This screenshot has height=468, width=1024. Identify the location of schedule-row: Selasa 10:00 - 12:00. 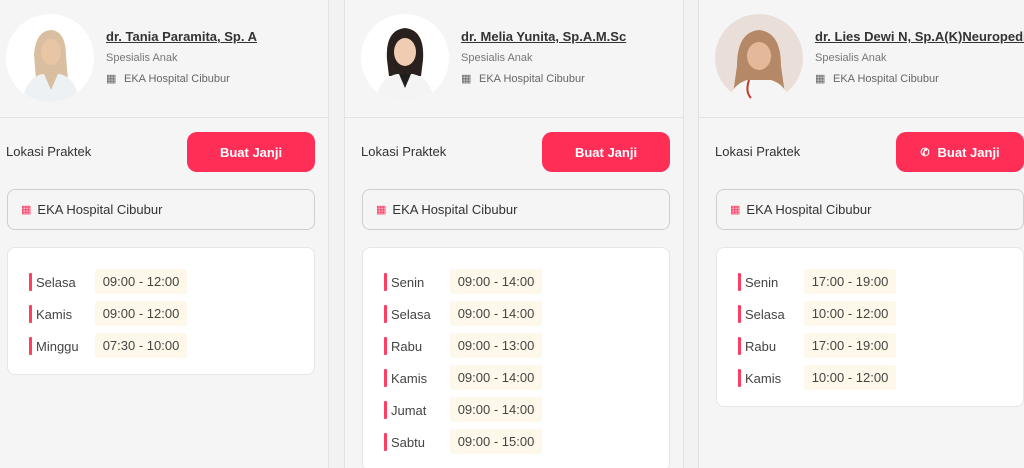
(870, 316).